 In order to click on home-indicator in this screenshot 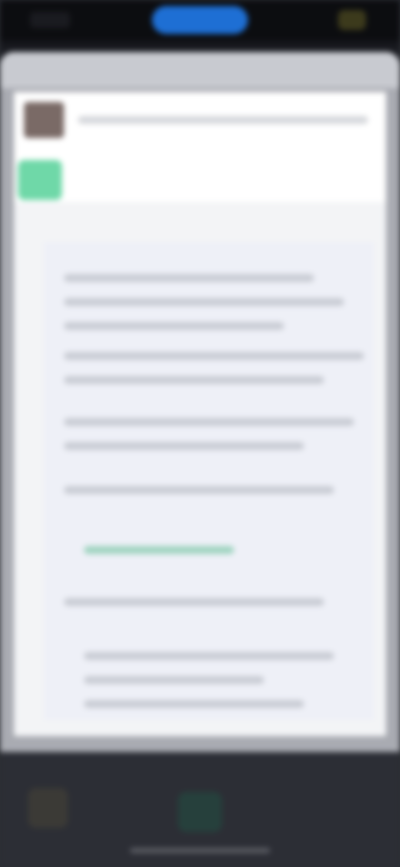, I will do `click(200, 850)`.